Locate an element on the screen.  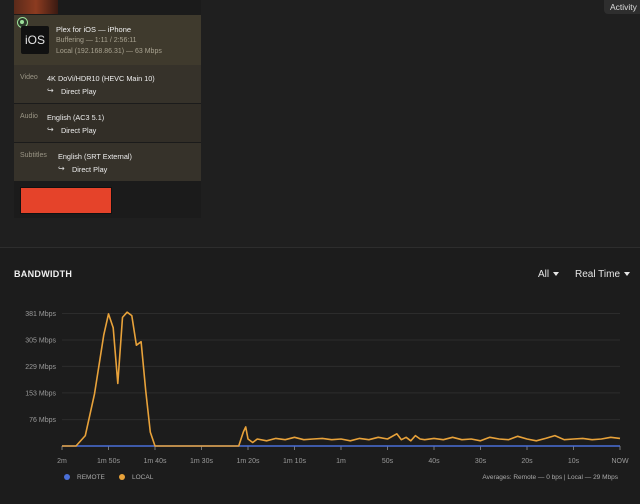
x-tick-label: 1m 40s is located at coordinates (155, 461).